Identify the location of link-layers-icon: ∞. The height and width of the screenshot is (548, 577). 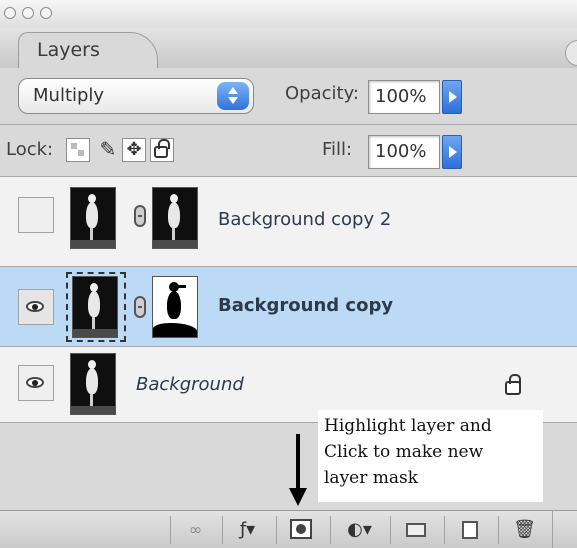
(195, 530).